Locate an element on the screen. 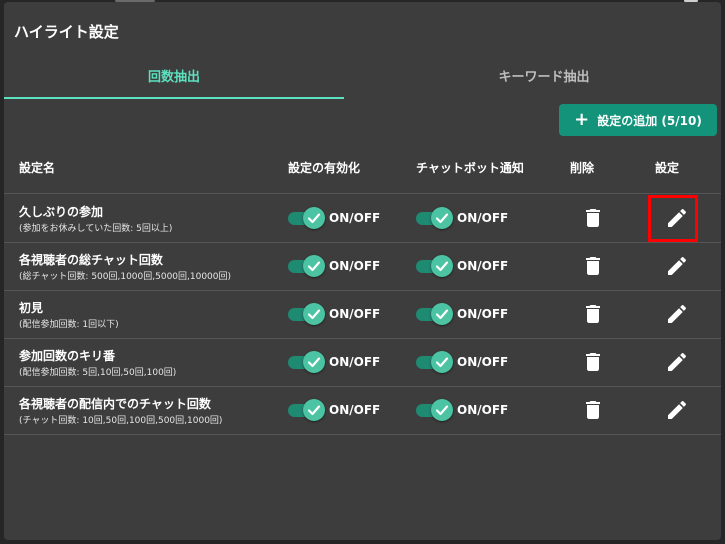 This screenshot has width=725, height=544. add-setting-button: + 設定の追加 (5/10) is located at coordinates (638, 120).